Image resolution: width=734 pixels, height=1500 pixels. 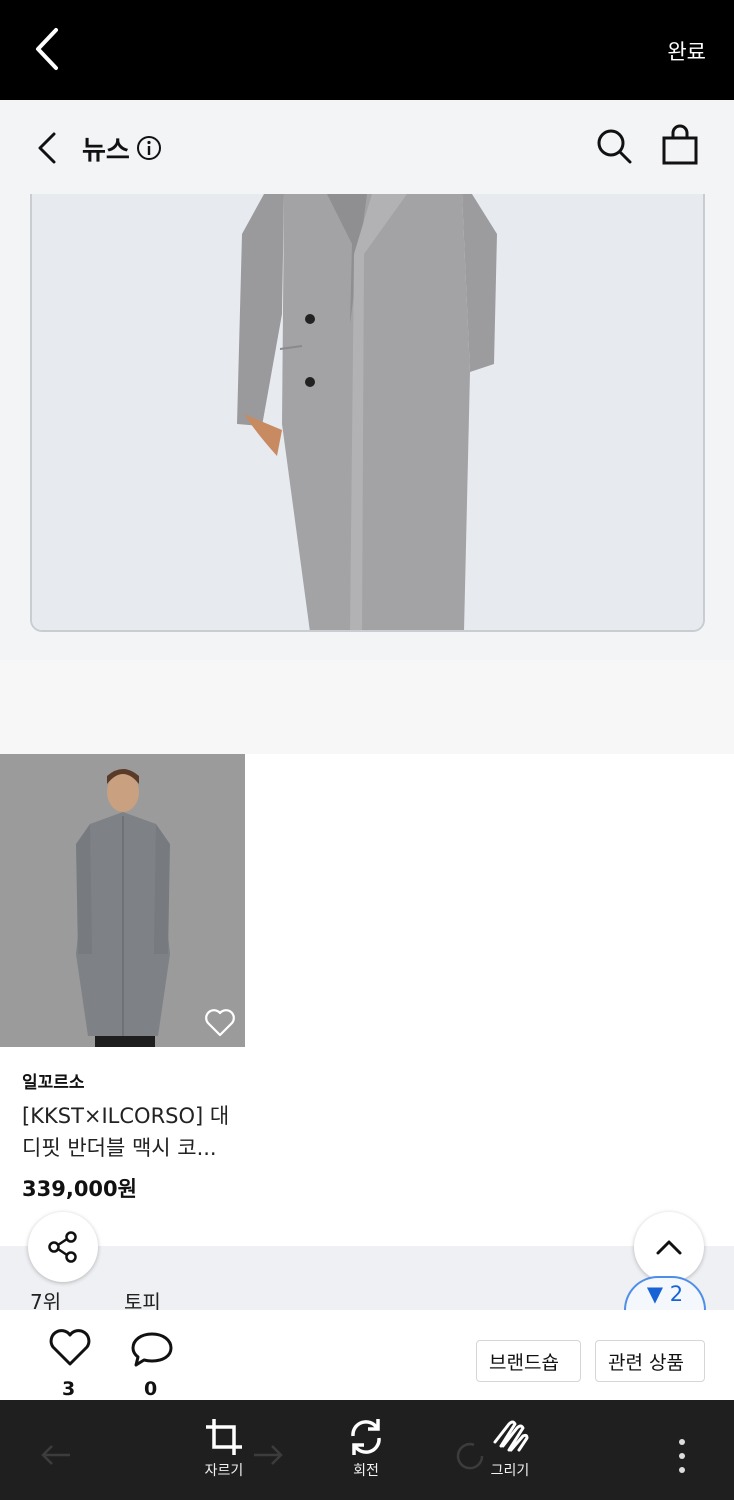 I want to click on crop-label: 자르기, so click(x=224, y=1471).